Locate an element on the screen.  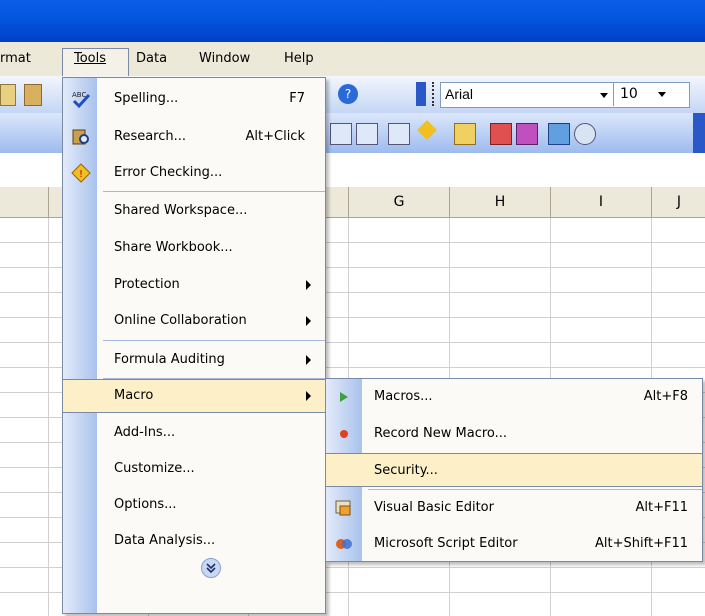
menu-item-online-collaboration: Online Collaboration is located at coordinates (194, 321).